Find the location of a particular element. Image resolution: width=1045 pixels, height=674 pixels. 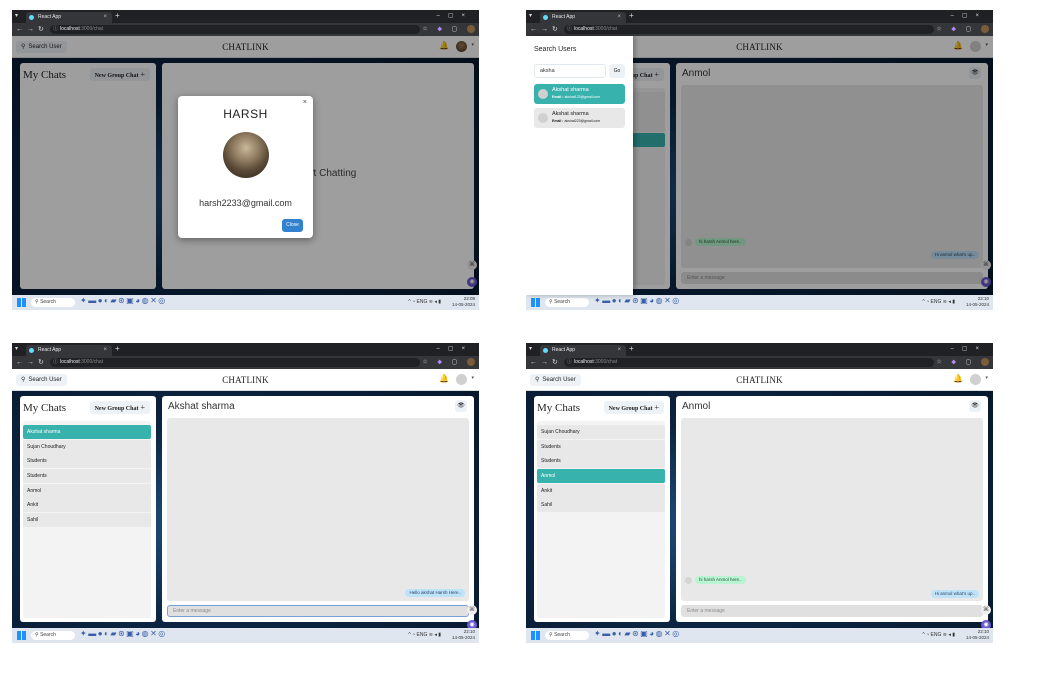

sender-avatar is located at coordinates (688, 580).